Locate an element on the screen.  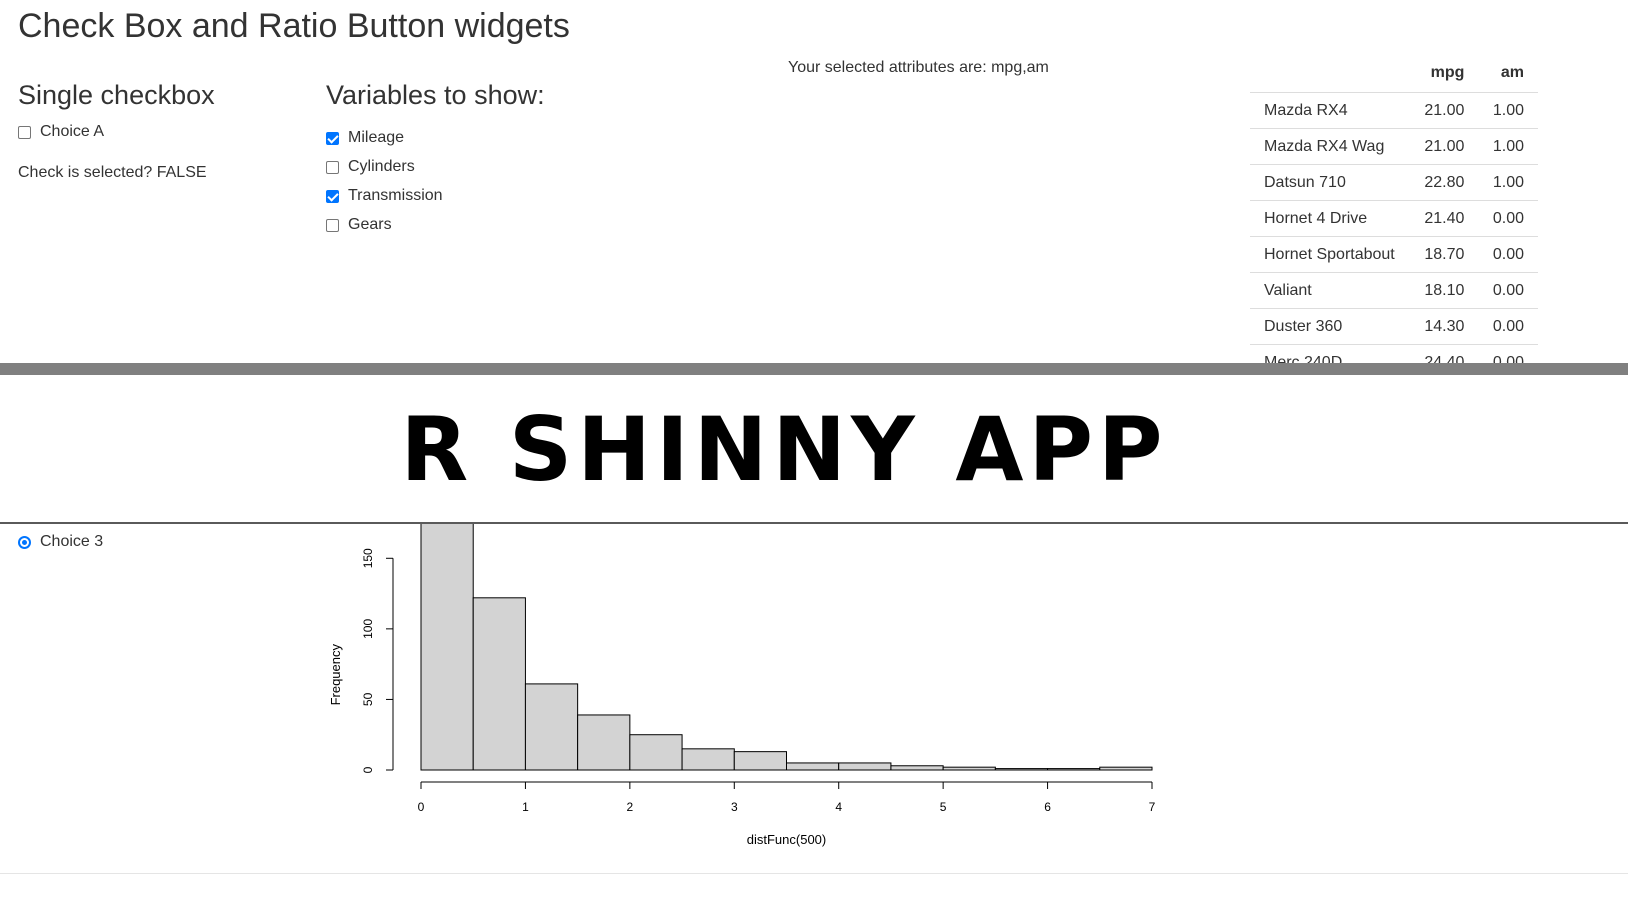
x-axis: 0 1 2 3 4 5 6 7 is located at coordinates (787, 797).